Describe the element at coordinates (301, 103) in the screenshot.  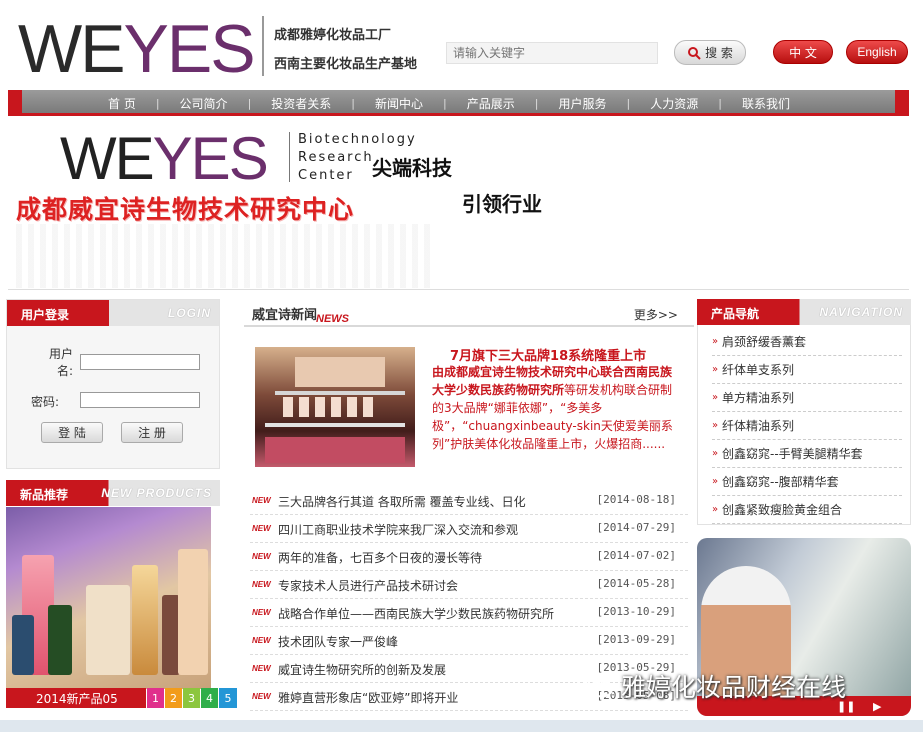
I see `nav-item-investors: 投资者关系` at that location.